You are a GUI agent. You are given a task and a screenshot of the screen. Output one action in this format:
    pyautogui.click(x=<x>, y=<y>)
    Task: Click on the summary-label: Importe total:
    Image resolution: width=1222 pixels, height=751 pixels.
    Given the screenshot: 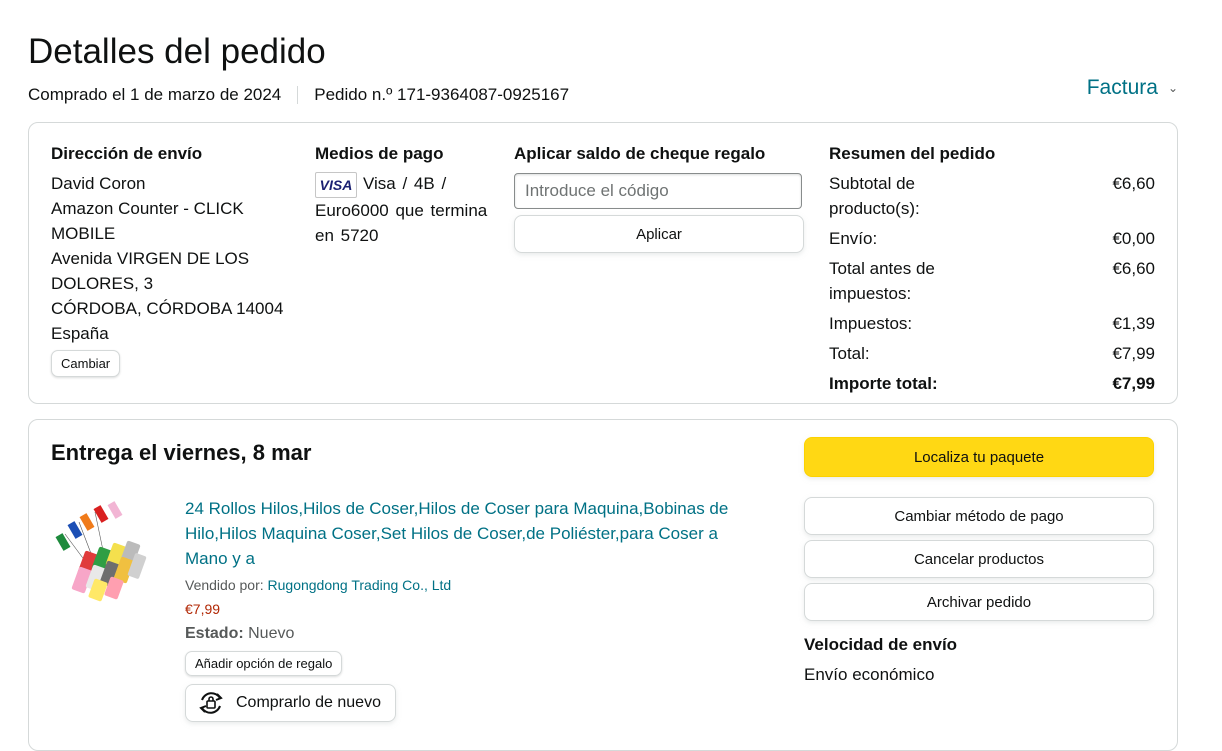 What is the action you would take?
    pyautogui.click(x=883, y=383)
    